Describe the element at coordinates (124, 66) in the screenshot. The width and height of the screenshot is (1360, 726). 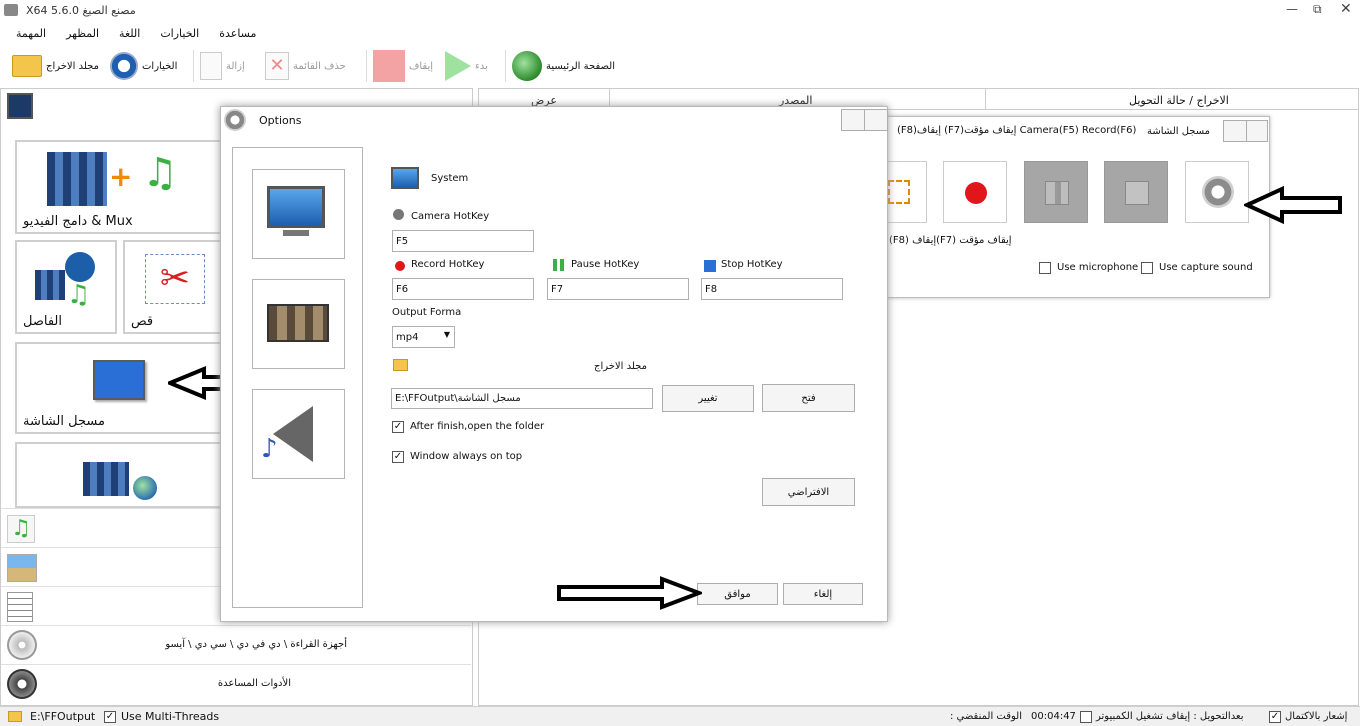
I see `gear-icon` at that location.